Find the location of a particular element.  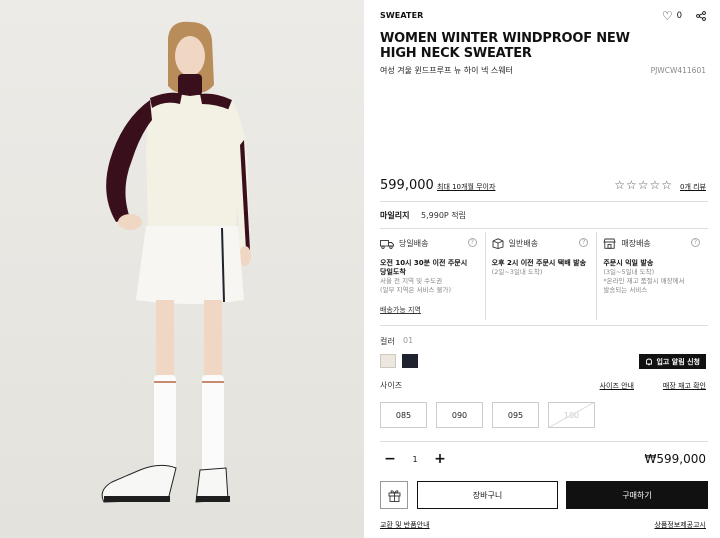

truck-icon is located at coordinates (387, 244).